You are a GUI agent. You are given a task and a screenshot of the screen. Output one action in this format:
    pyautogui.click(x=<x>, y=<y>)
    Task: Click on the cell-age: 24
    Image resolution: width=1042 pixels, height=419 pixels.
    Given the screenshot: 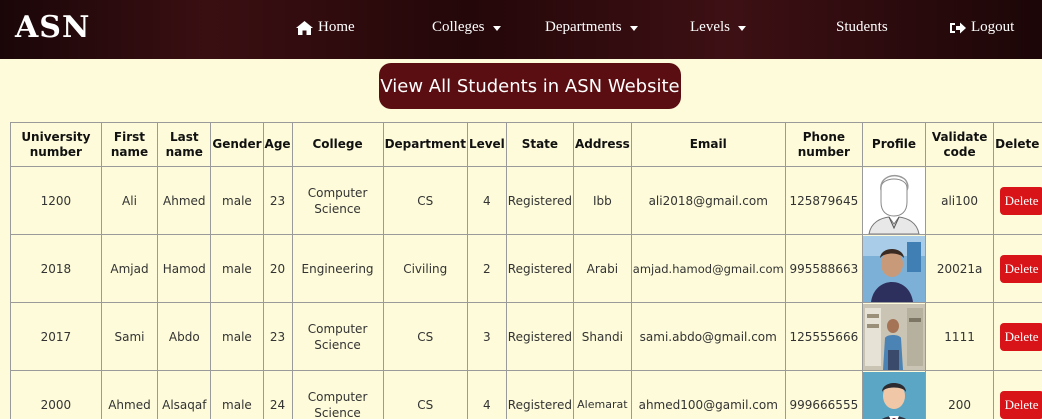 What is the action you would take?
    pyautogui.click(x=277, y=394)
    